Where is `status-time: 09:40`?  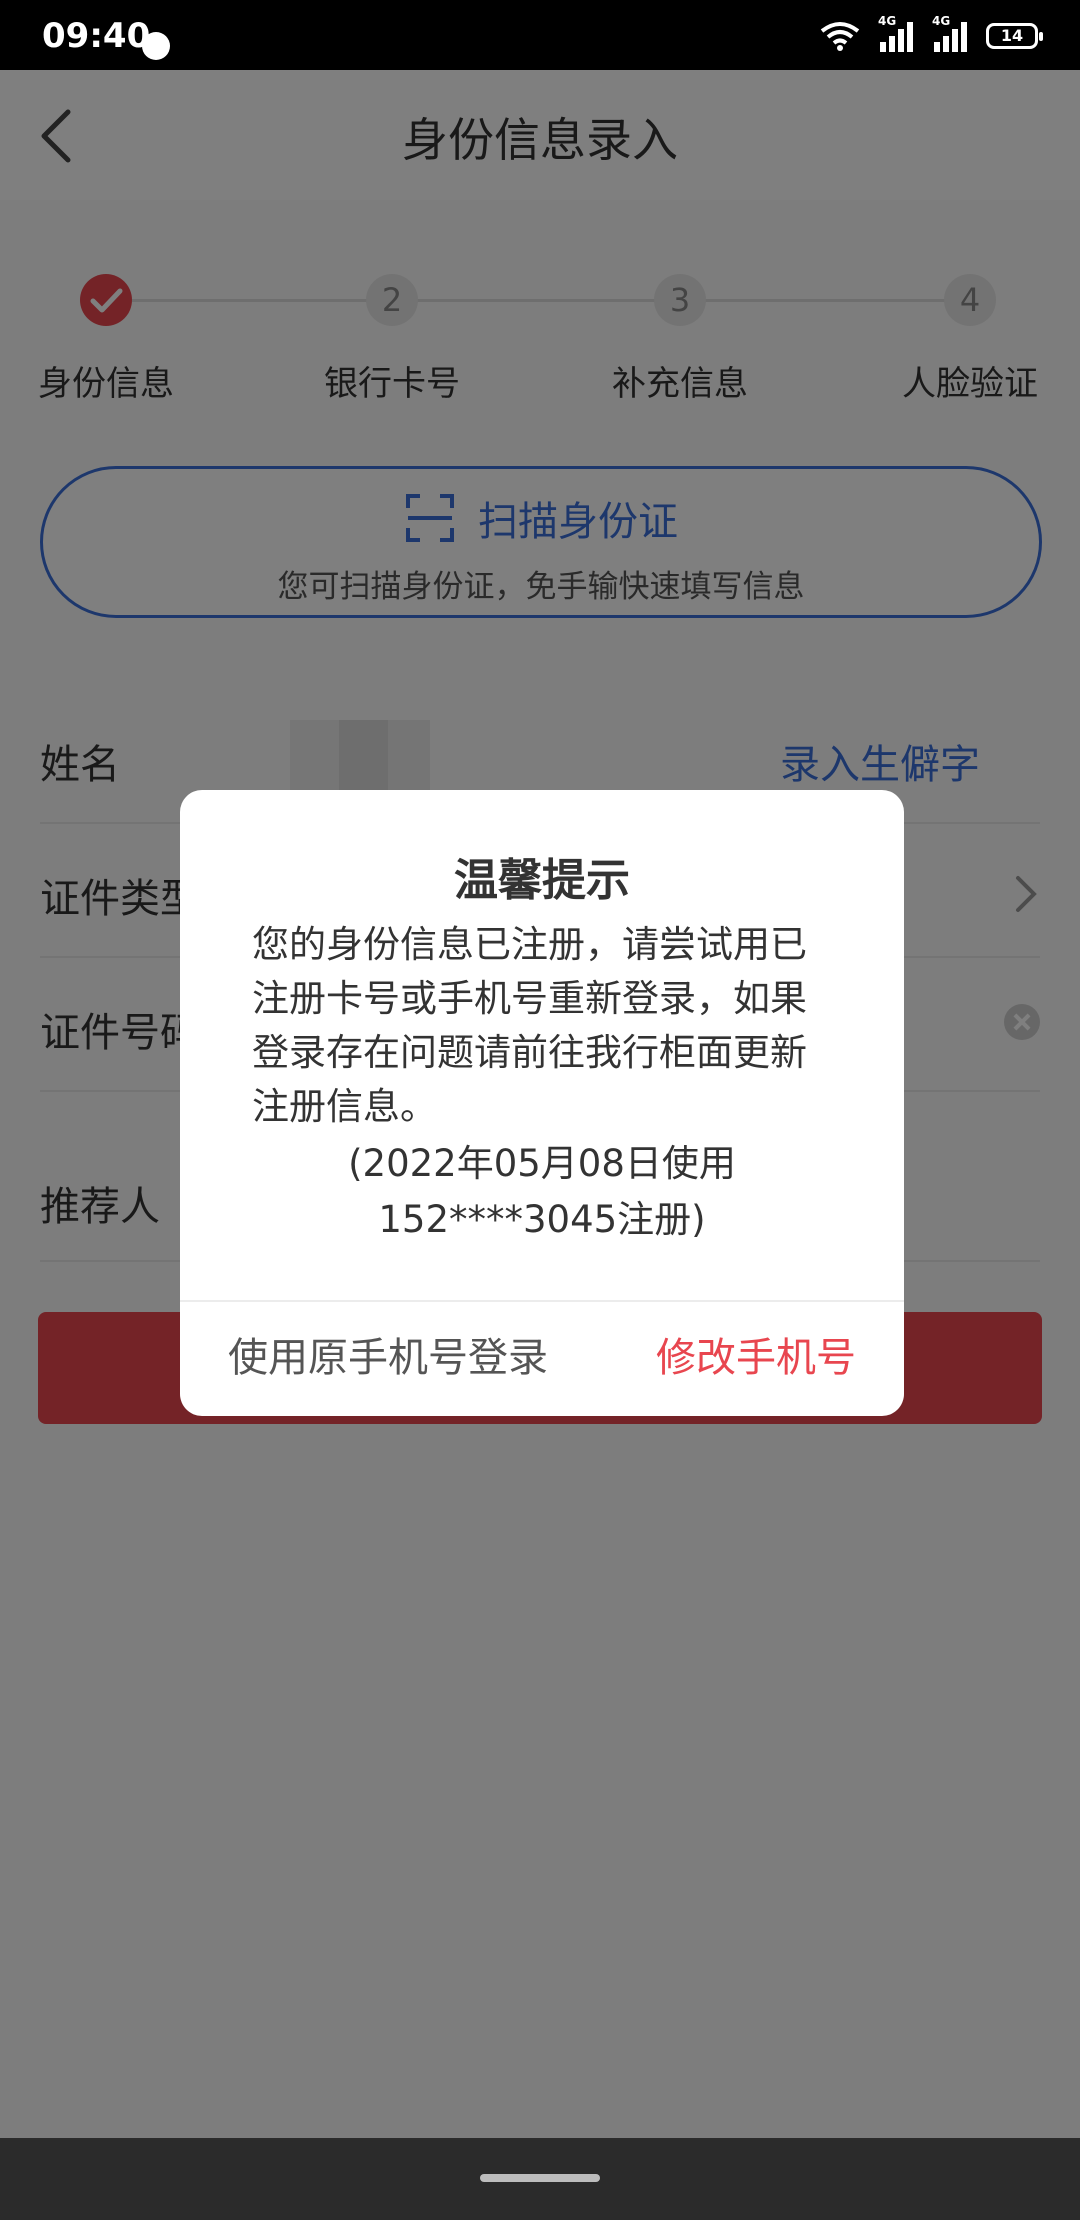
status-time: 09:40 is located at coordinates (96, 36).